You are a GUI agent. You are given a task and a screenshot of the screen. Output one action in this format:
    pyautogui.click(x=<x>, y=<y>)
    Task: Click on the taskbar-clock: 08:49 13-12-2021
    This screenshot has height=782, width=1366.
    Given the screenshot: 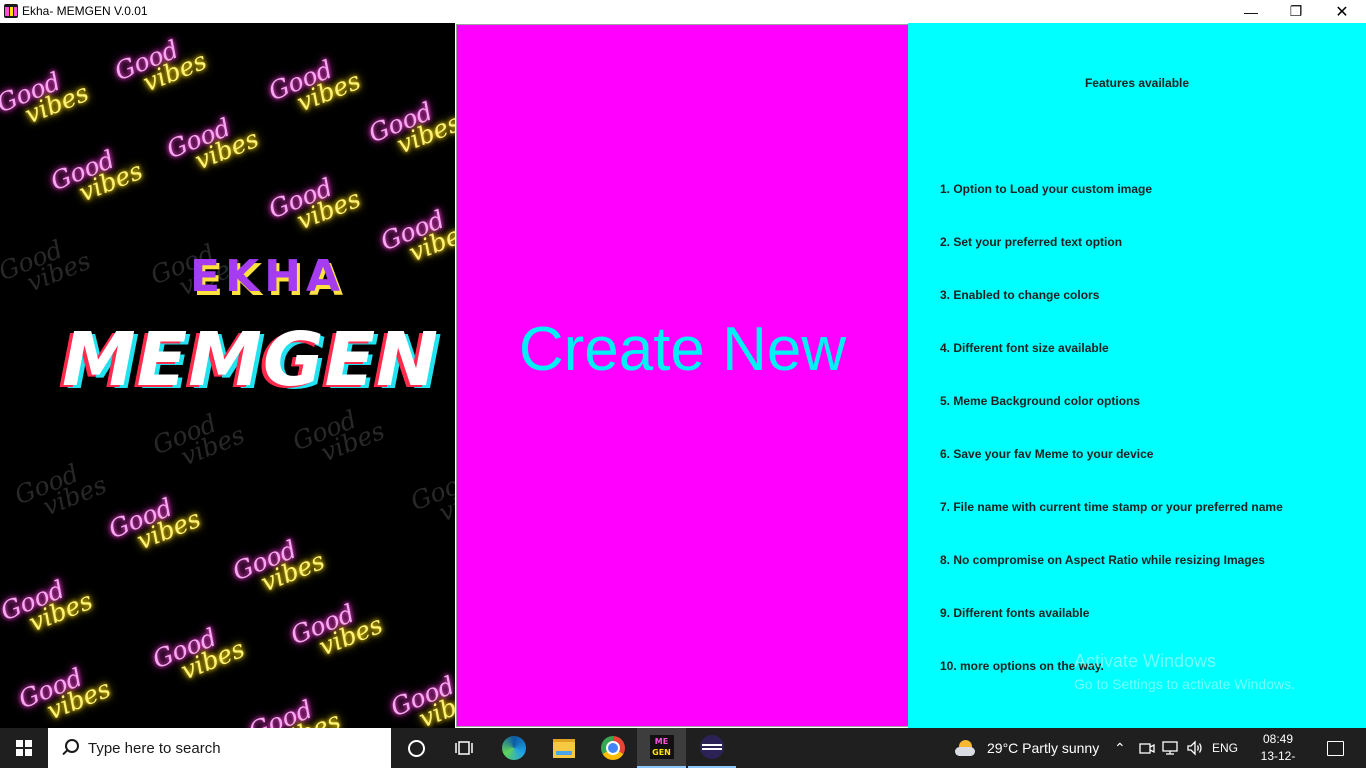 What is the action you would take?
    pyautogui.click(x=1278, y=756)
    